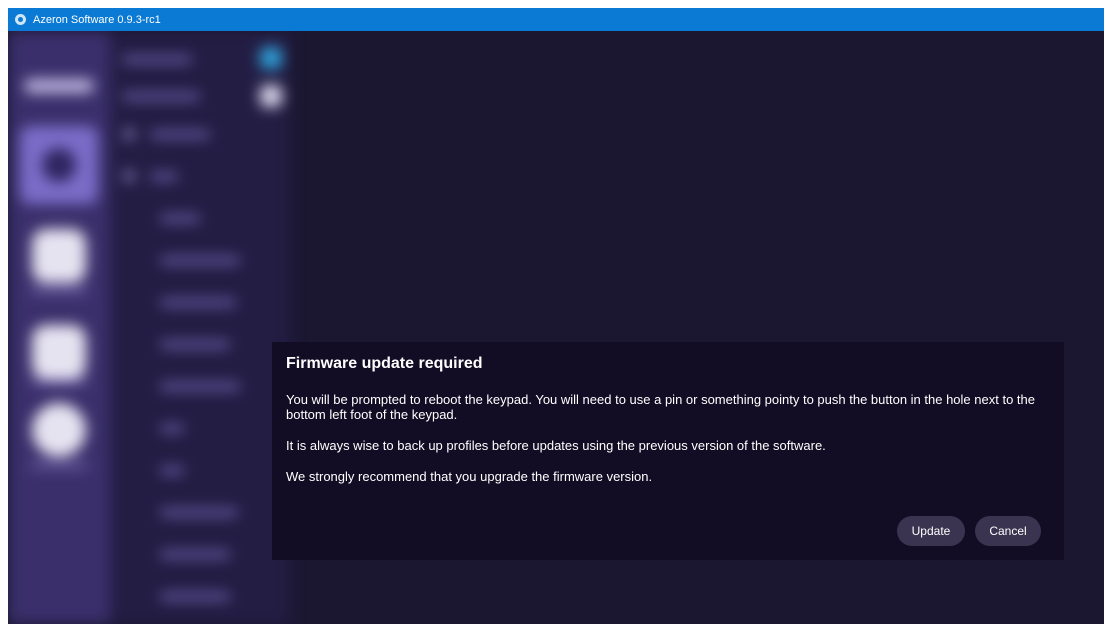 This screenshot has height=624, width=1110. I want to click on window-title: Azeron Software 0.9.3-rc1, so click(97, 19).